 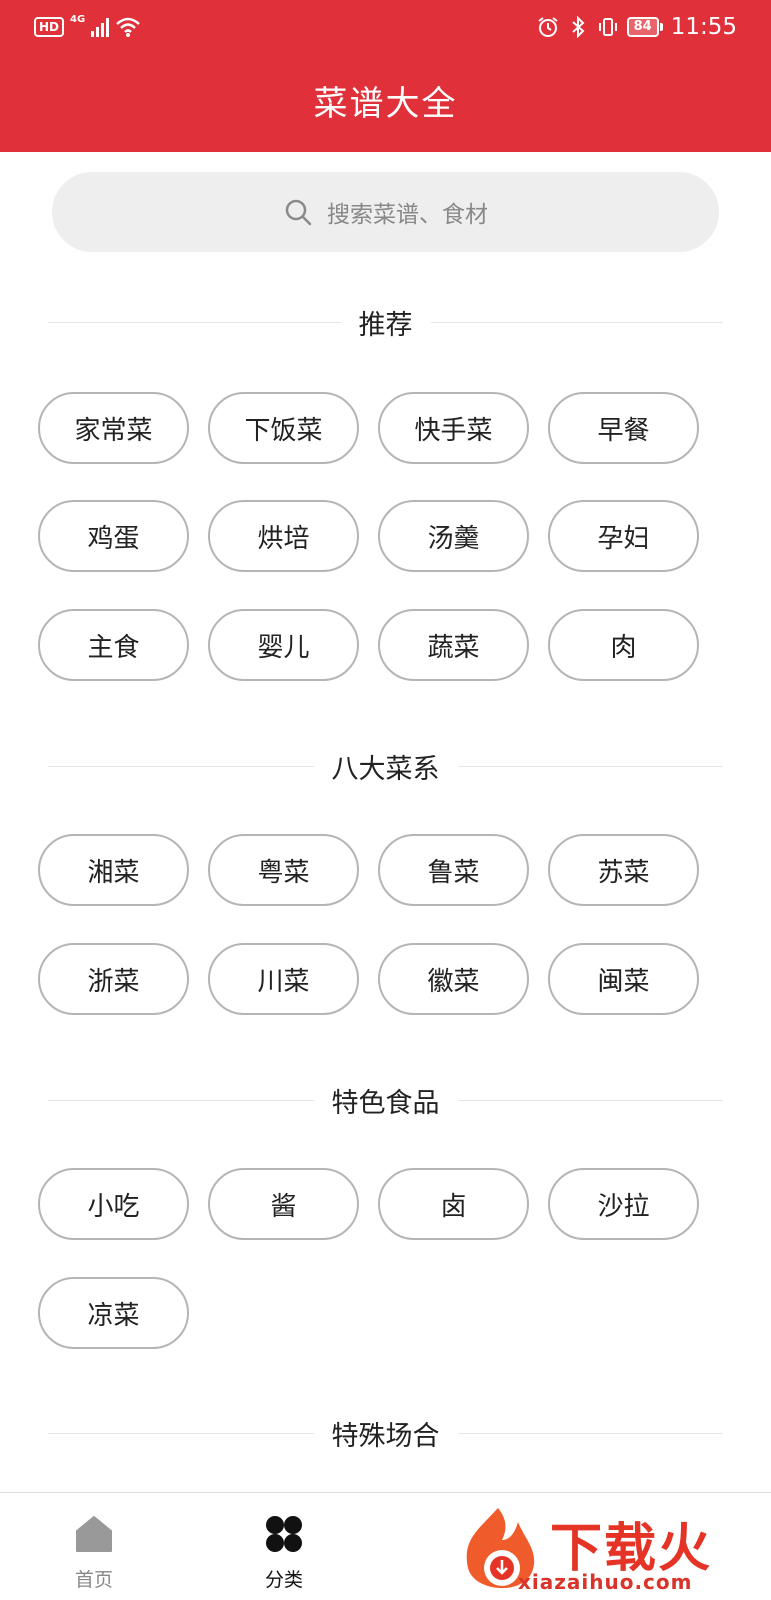 What do you see at coordinates (385, 1103) in the screenshot?
I see `section-title: 特色食品` at bounding box center [385, 1103].